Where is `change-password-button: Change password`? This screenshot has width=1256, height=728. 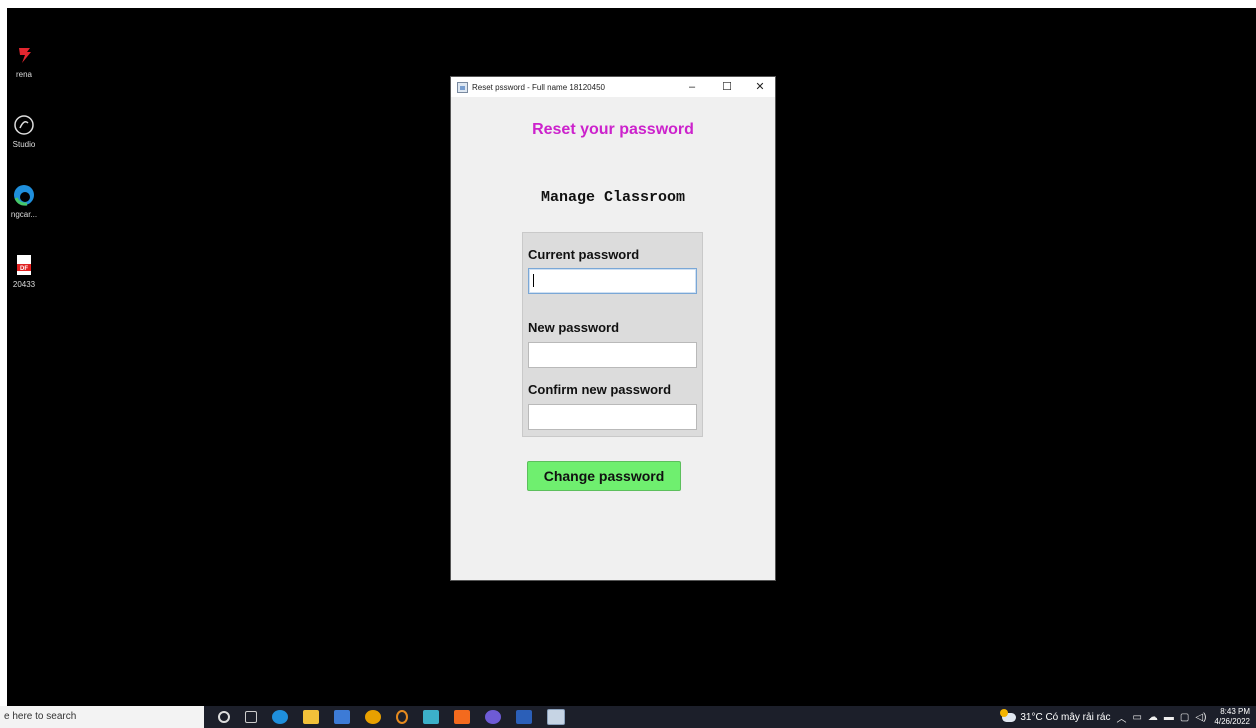 change-password-button: Change password is located at coordinates (604, 476).